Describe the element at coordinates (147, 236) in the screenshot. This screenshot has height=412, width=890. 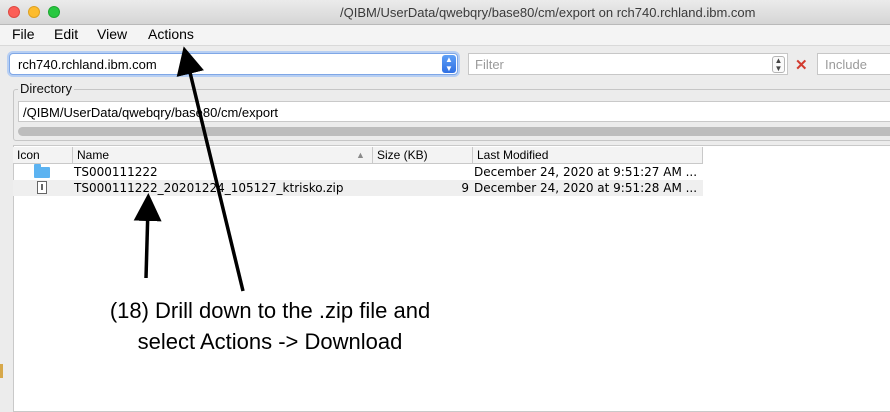
I see `arrow-to-zip-file` at that location.